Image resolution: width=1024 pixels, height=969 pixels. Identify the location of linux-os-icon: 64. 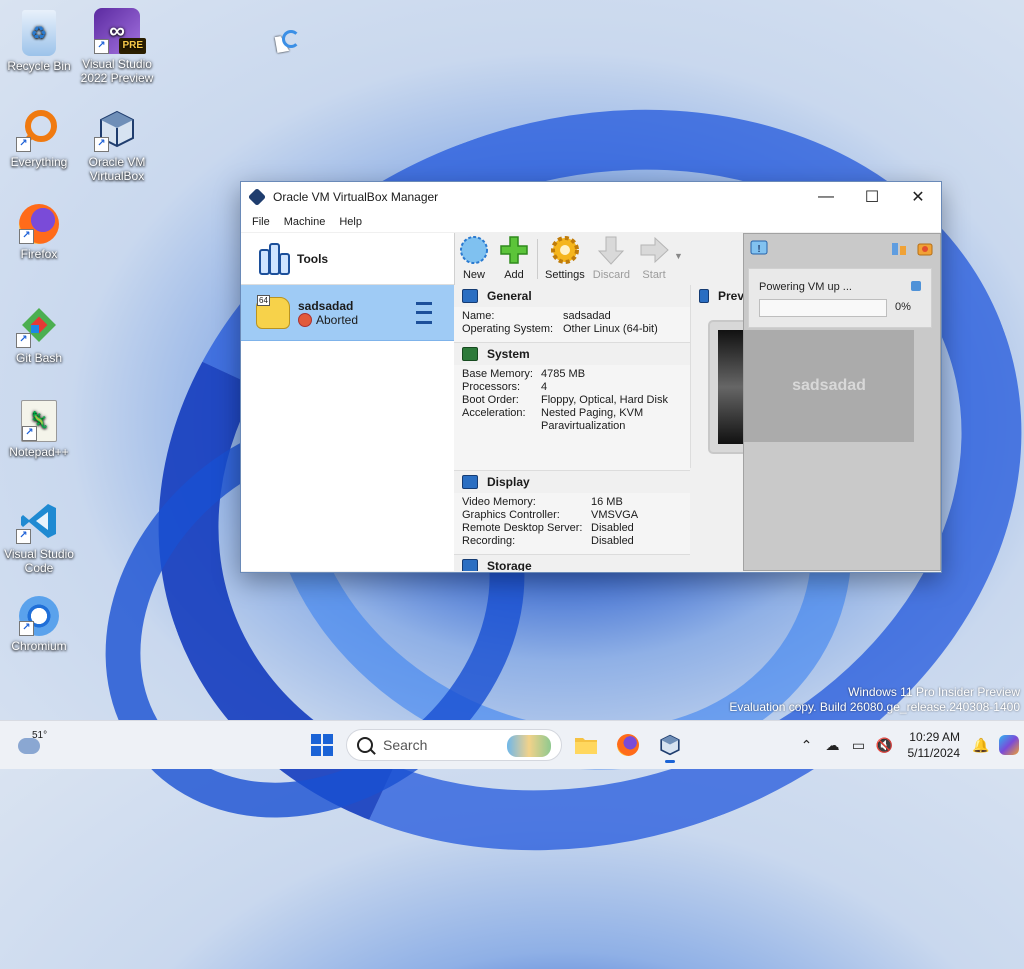
(273, 313).